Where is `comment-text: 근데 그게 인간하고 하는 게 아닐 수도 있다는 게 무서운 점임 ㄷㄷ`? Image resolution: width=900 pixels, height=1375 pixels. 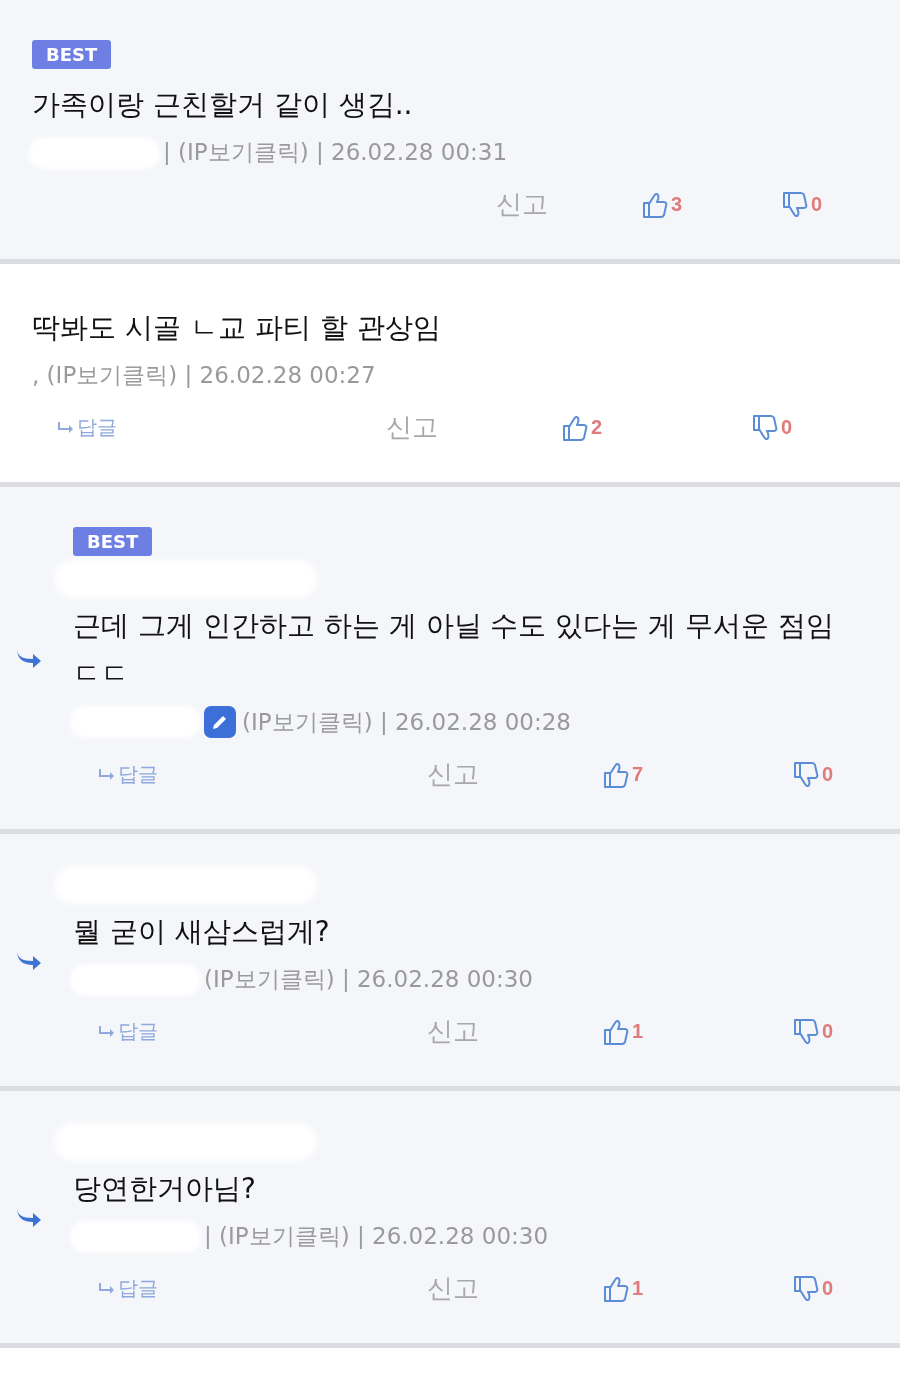 comment-text: 근데 그게 인간하고 하는 게 아닐 수도 있다는 게 무서운 점임 ㄷㄷ is located at coordinates (454, 650).